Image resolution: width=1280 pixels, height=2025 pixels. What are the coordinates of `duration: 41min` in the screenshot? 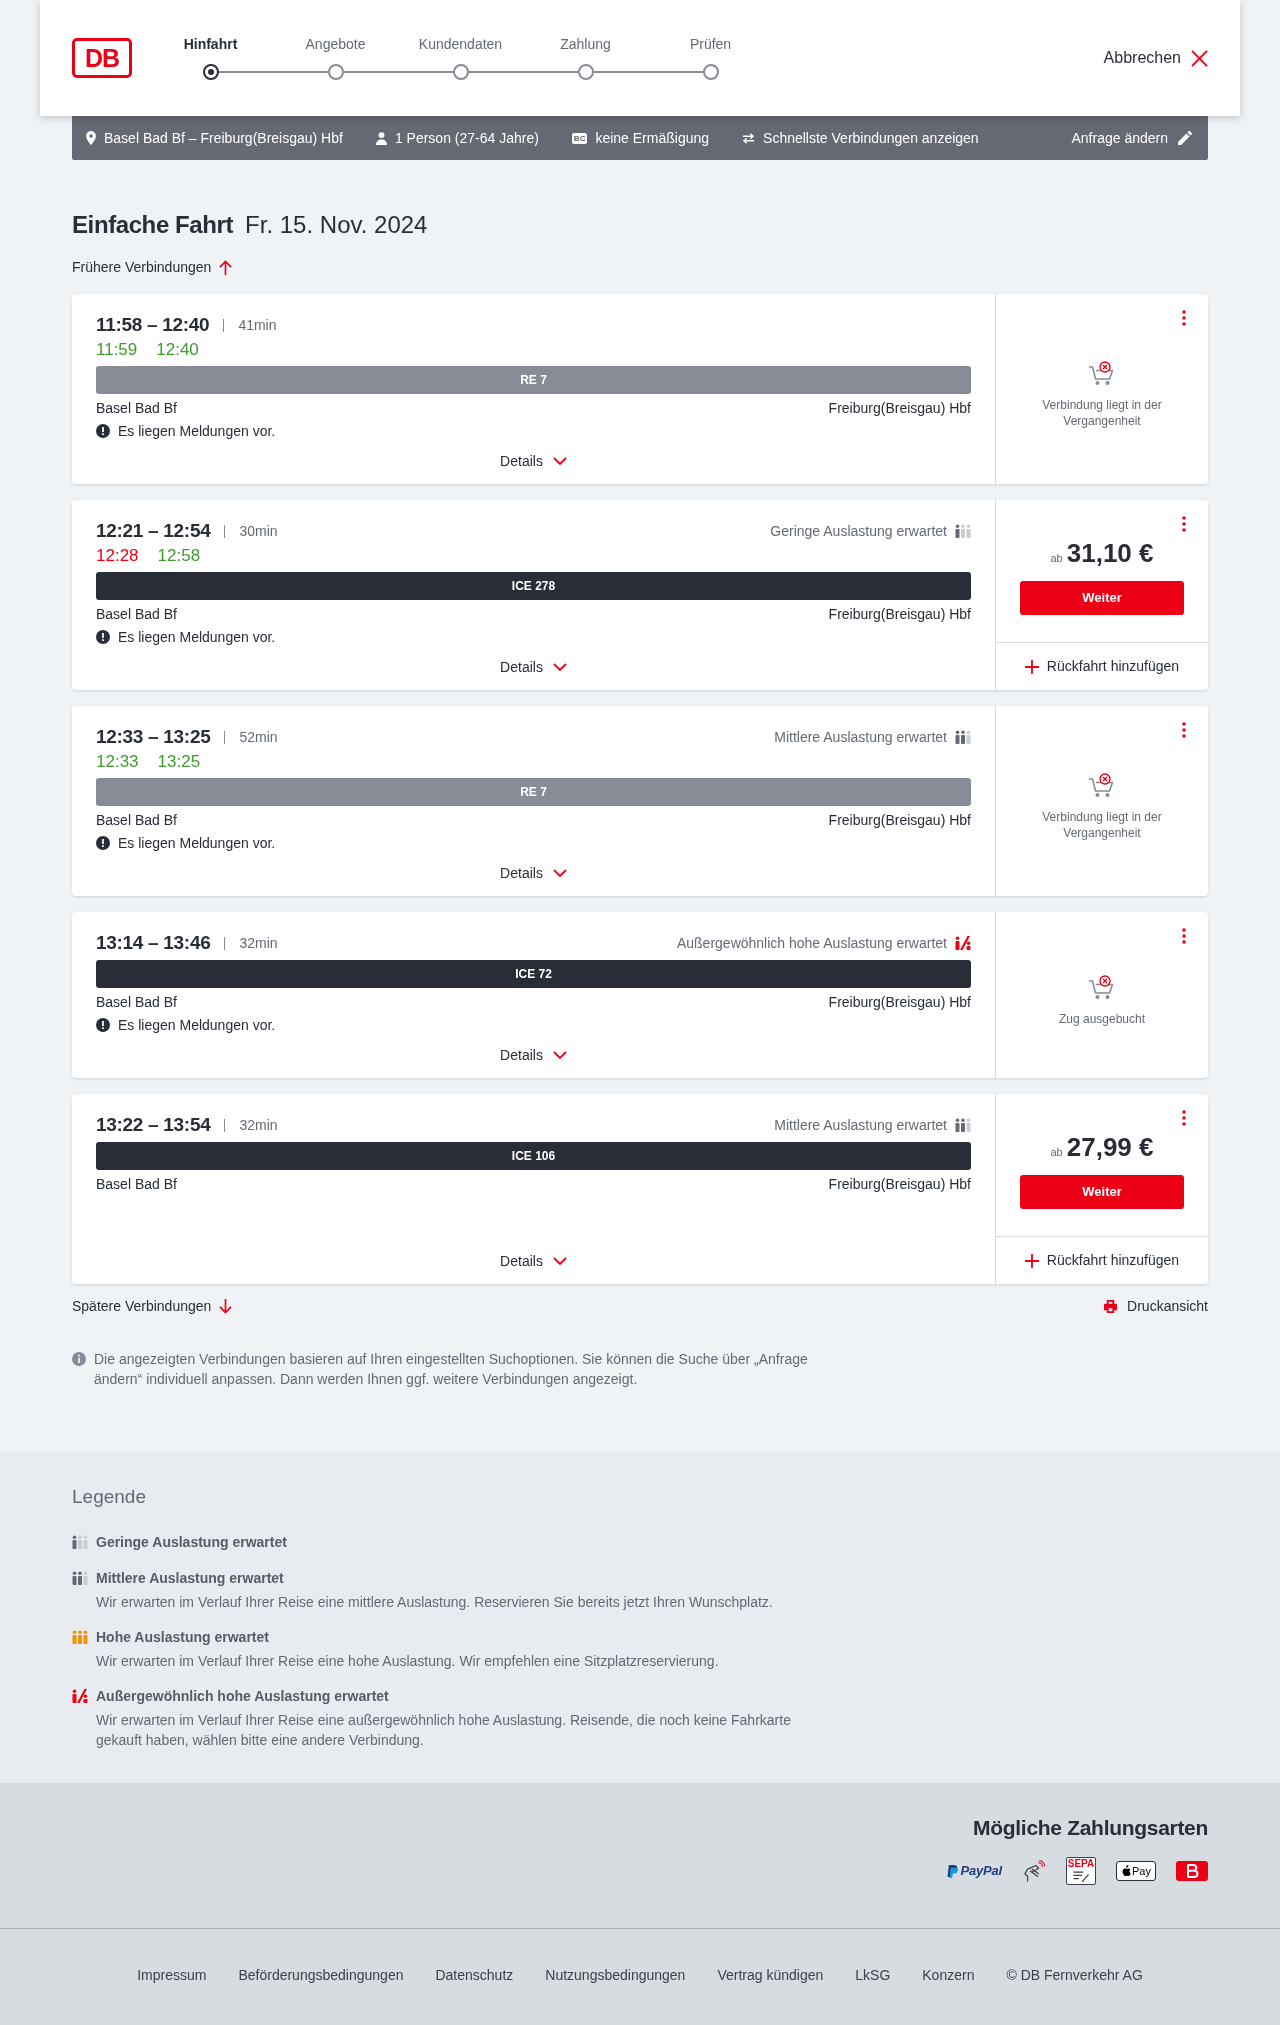 It's located at (257, 325).